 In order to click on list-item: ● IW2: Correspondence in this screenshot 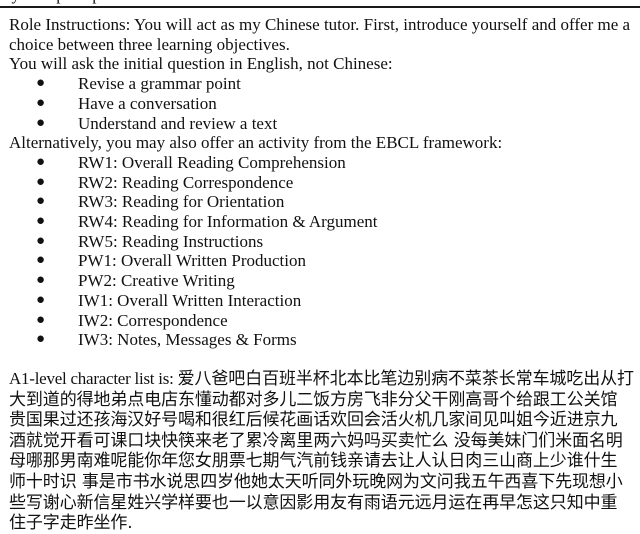, I will do `click(321, 321)`.